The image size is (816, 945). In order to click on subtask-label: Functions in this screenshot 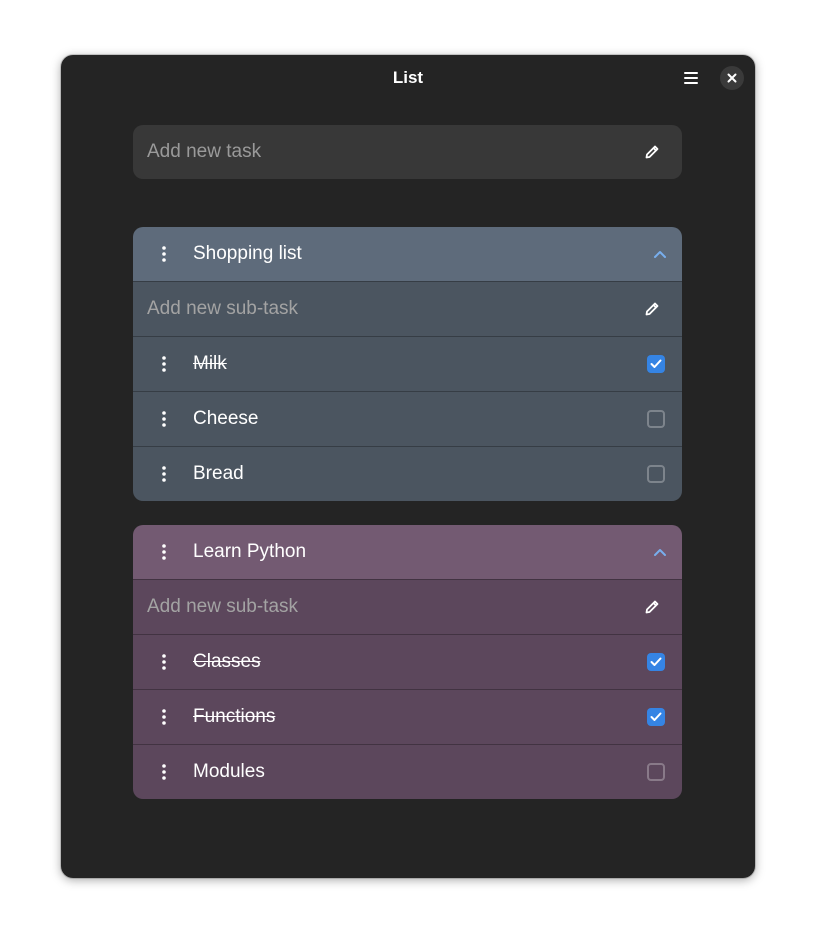, I will do `click(234, 716)`.